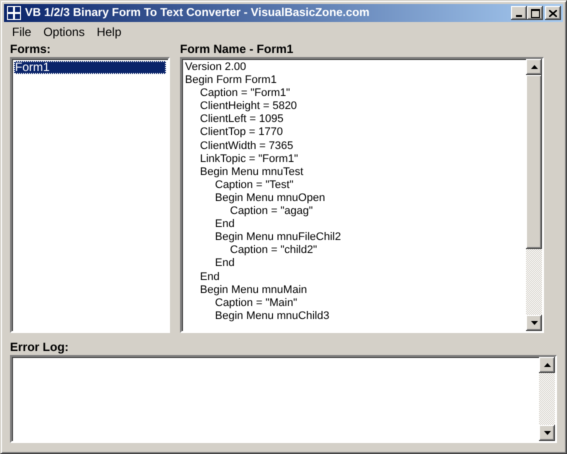  What do you see at coordinates (246, 93) in the screenshot?
I see `code-line: Caption = "Form1"` at bounding box center [246, 93].